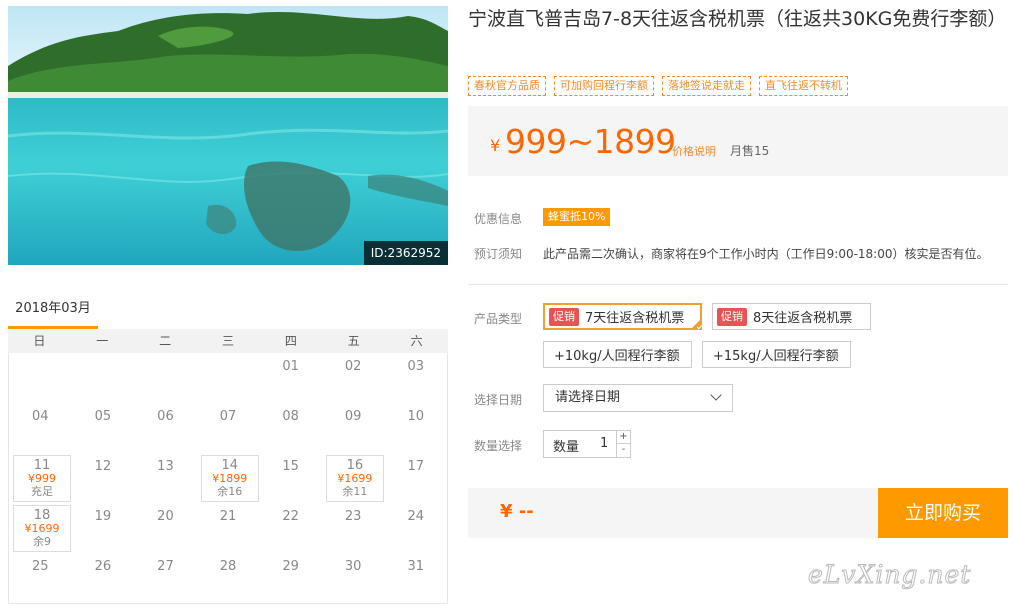 The image size is (1013, 612). What do you see at coordinates (622, 316) in the screenshot?
I see `product-type-option-7day: 促销 7天往返含税机票` at bounding box center [622, 316].